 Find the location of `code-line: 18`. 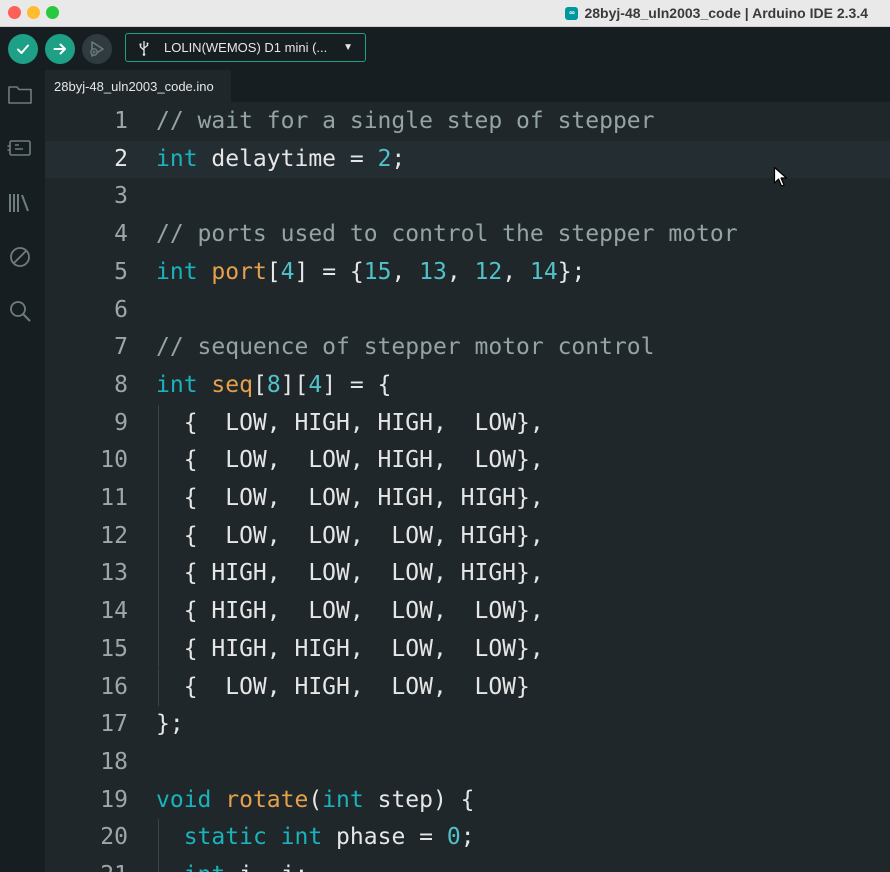

code-line: 18 is located at coordinates (467, 763).